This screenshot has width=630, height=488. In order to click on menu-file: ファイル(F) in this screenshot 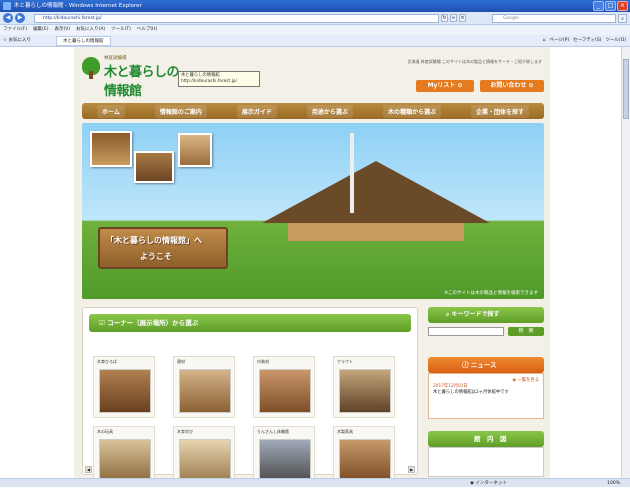, I will do `click(15, 30)`.